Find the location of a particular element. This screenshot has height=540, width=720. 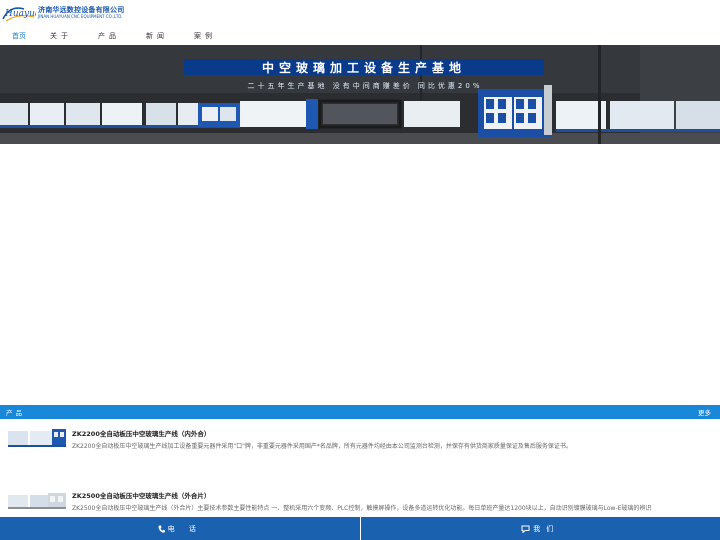

phone-label: 电 话 is located at coordinates (184, 528).